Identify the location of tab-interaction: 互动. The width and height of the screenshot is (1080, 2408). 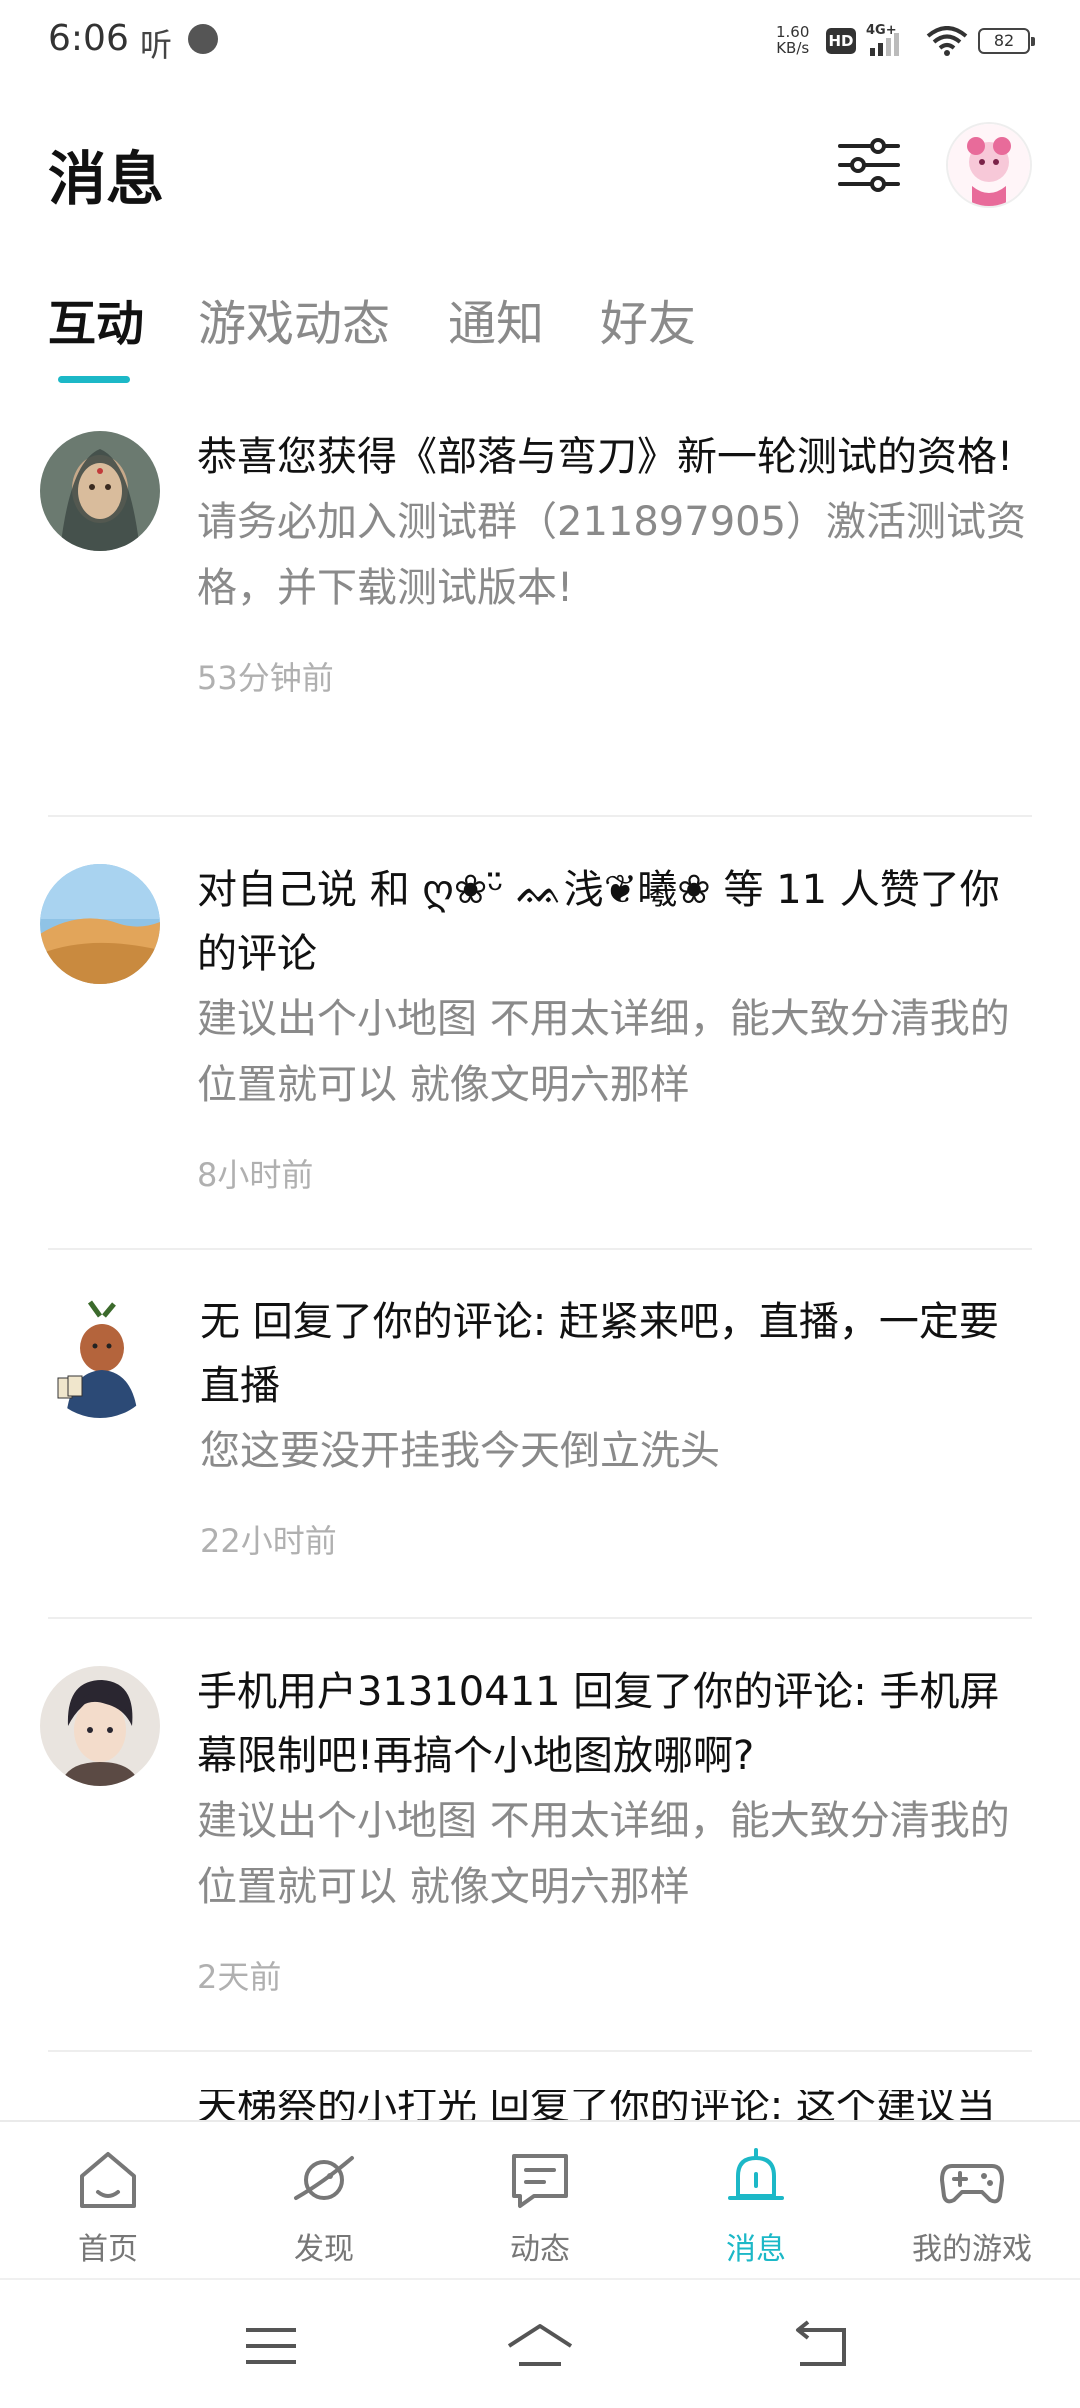
(96, 319).